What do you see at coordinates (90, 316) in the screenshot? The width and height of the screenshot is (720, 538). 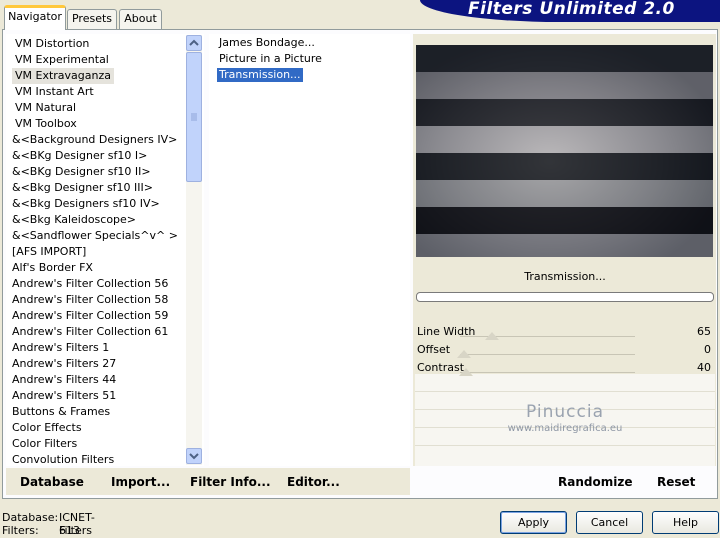 I see `category-item: Andrew's Filter Collection 59` at bounding box center [90, 316].